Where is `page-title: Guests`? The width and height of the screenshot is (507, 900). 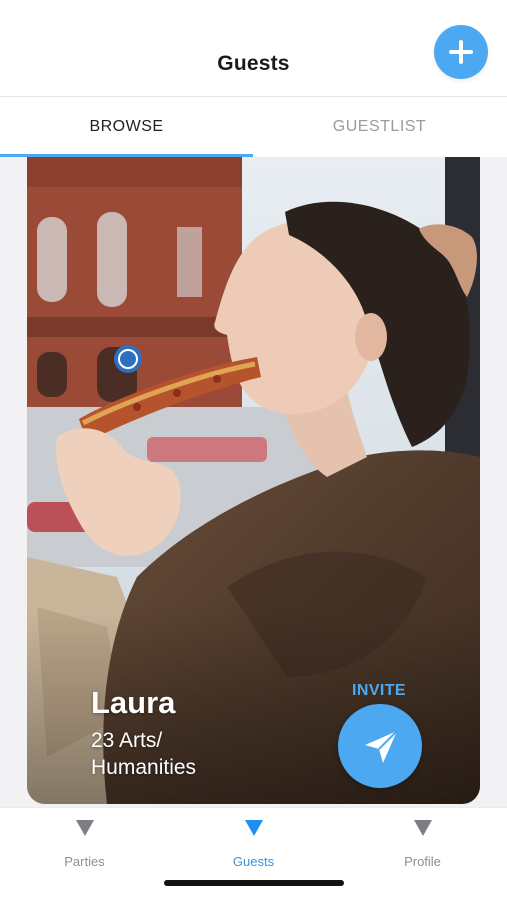
page-title: Guests is located at coordinates (253, 63).